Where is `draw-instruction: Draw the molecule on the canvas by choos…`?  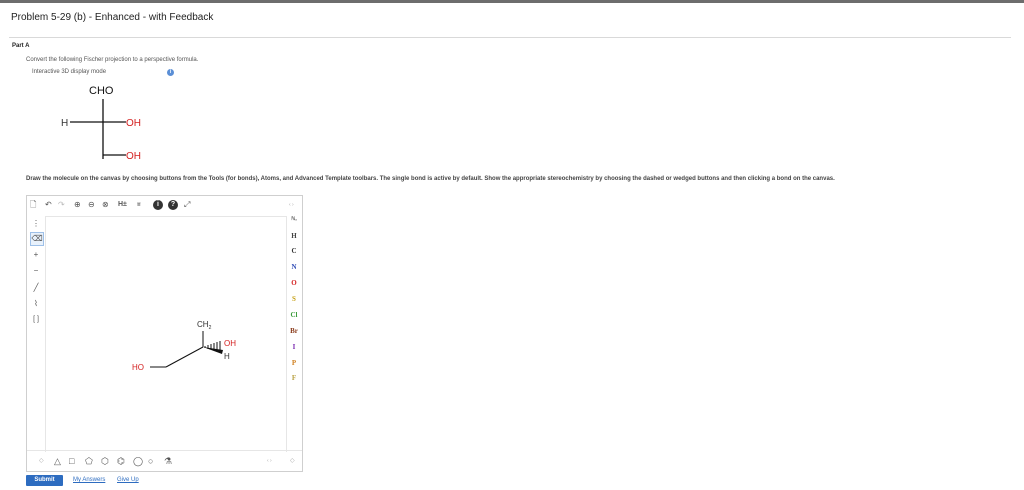
draw-instruction: Draw the molecule on the canvas by choos… is located at coordinates (430, 179).